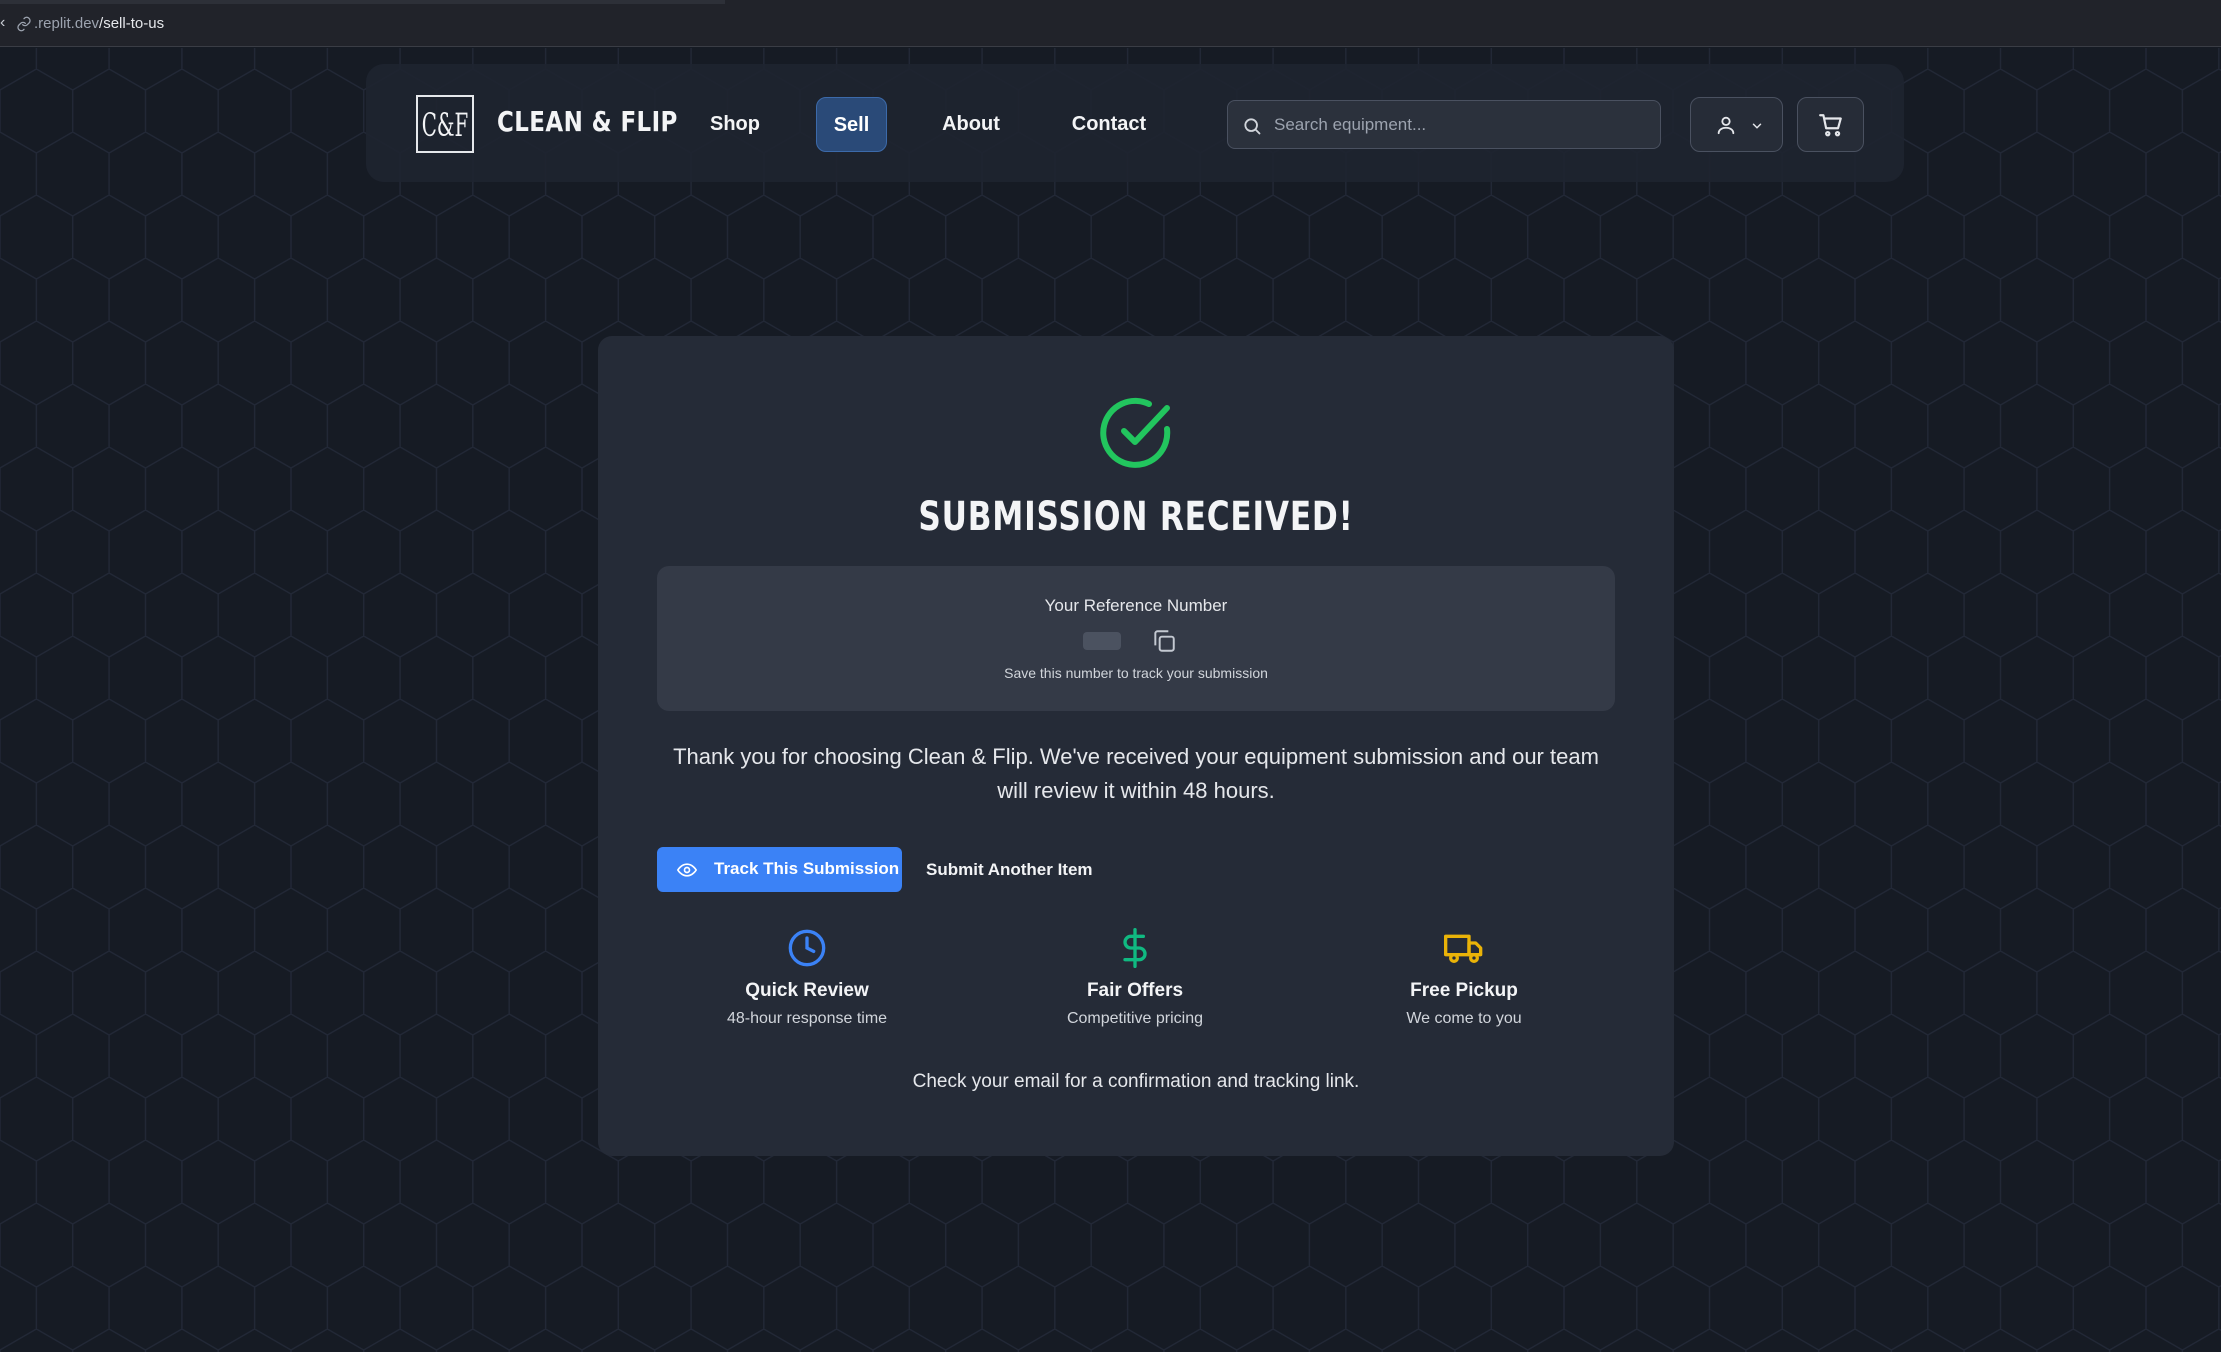  What do you see at coordinates (1464, 1018) in the screenshot?
I see `feature-subtitle: We come to you` at bounding box center [1464, 1018].